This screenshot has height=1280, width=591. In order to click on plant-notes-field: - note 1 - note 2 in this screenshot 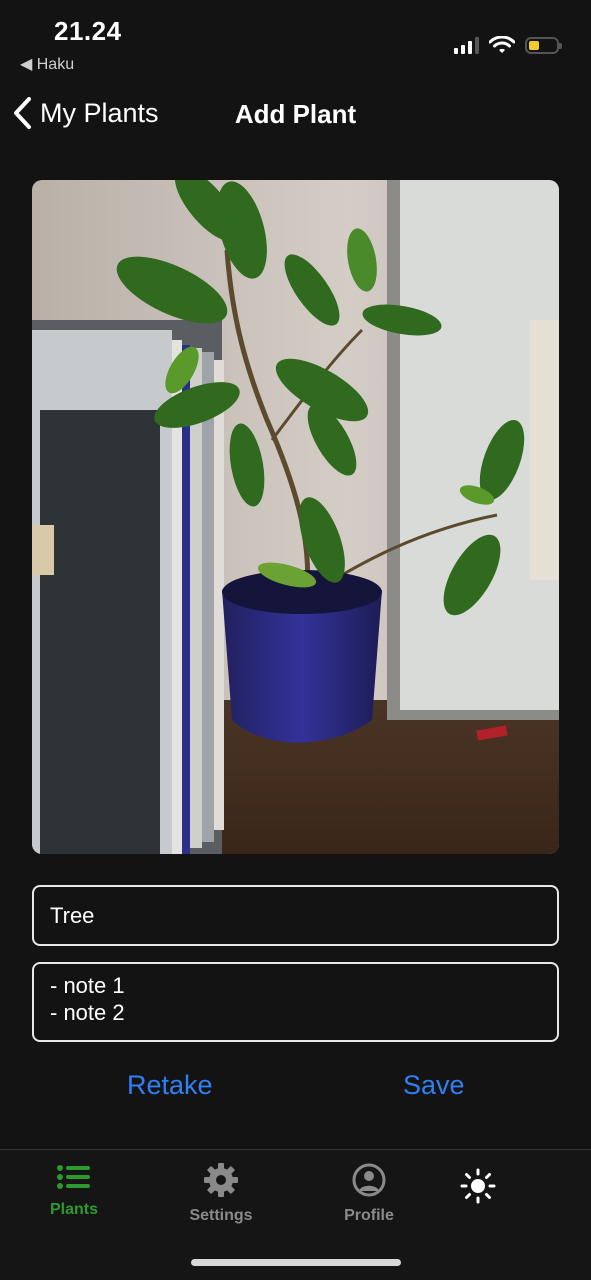, I will do `click(295, 1002)`.